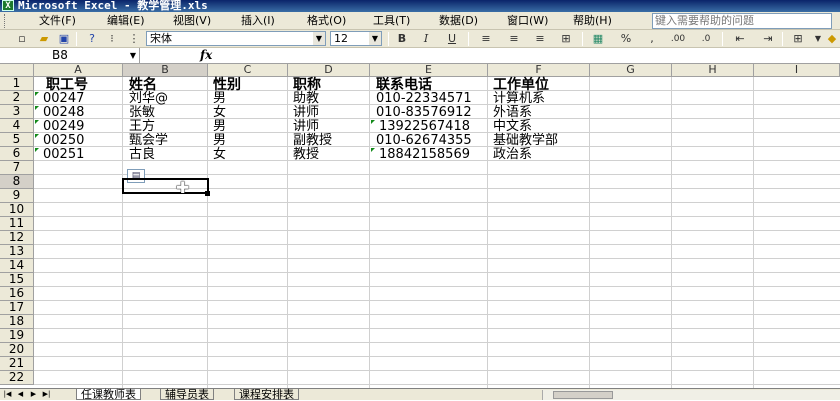 The width and height of the screenshot is (840, 401). What do you see at coordinates (141, 85) in the screenshot?
I see `cell-b1: 姓名` at bounding box center [141, 85].